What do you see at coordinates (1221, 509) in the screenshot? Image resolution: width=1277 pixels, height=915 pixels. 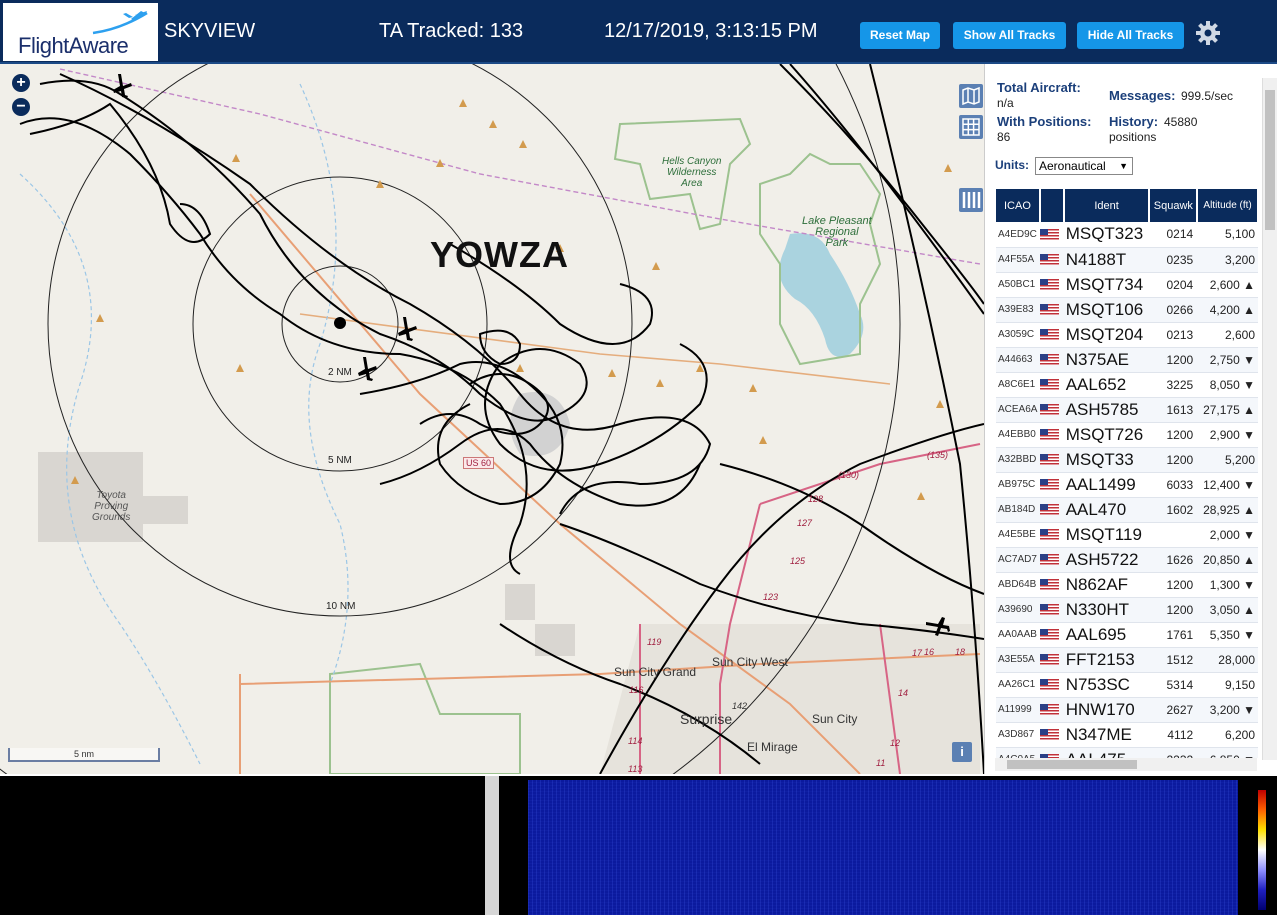 I see `altitude-value: 28,925` at bounding box center [1221, 509].